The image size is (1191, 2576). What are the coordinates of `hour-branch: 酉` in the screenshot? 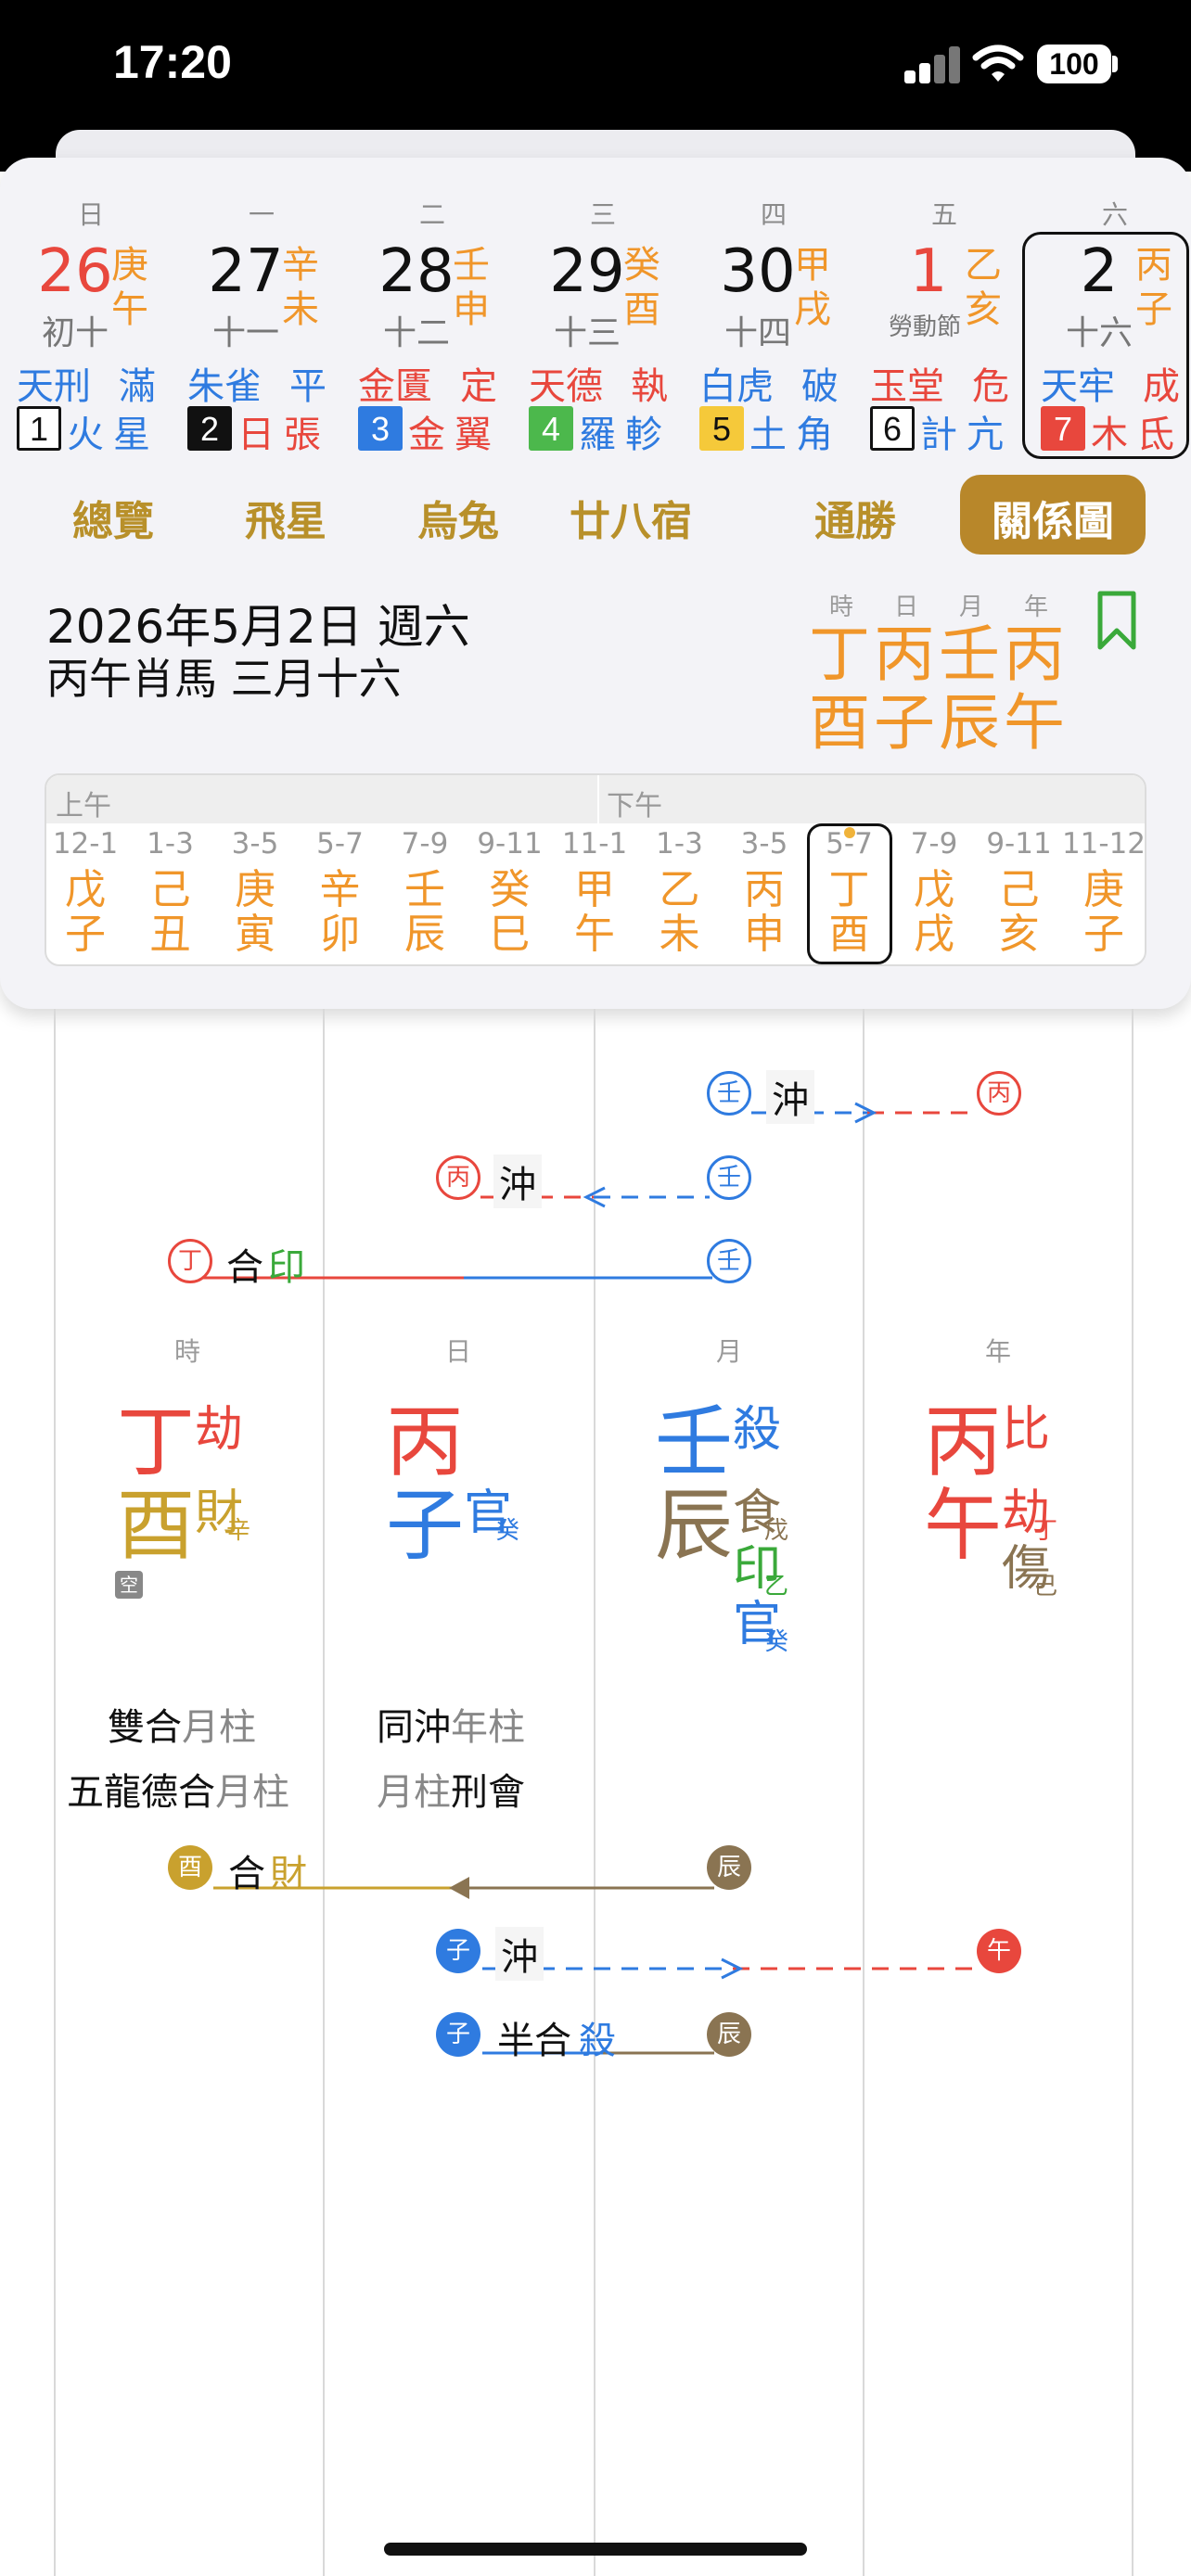 It's located at (156, 1525).